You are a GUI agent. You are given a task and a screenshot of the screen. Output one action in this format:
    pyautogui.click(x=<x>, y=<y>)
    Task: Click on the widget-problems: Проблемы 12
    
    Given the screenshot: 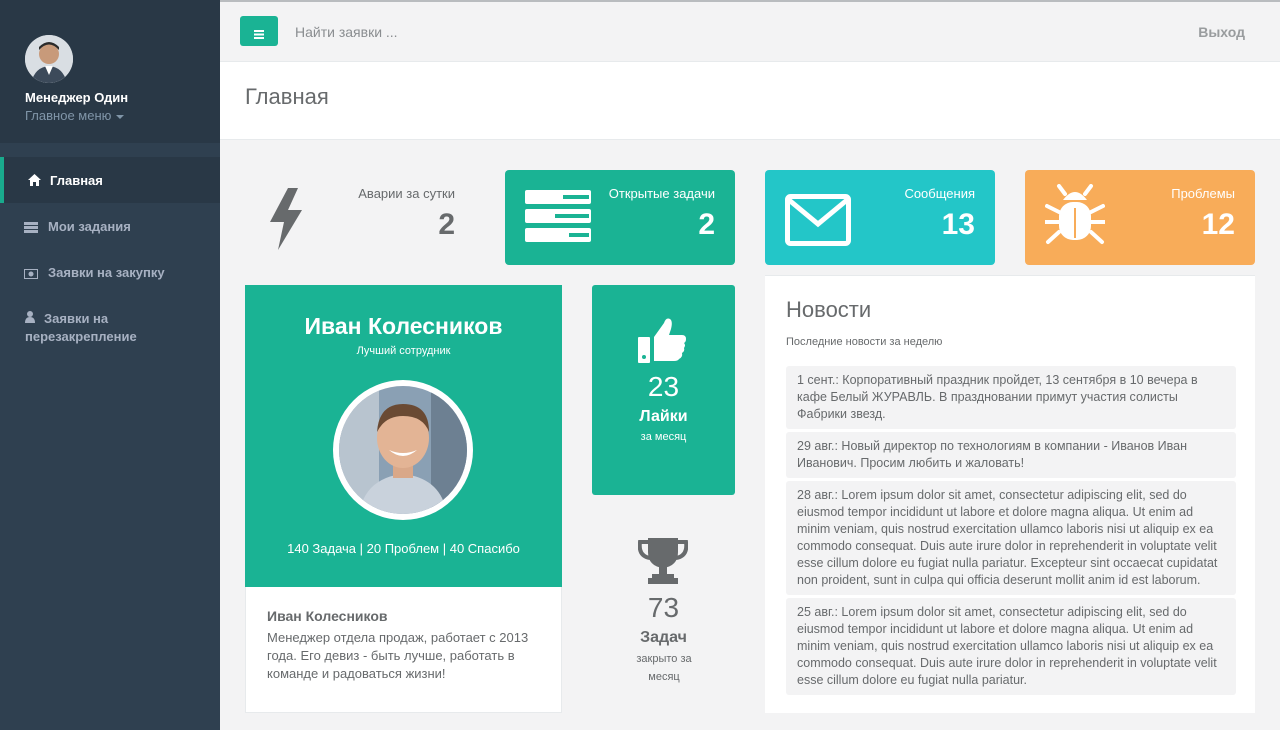 What is the action you would take?
    pyautogui.click(x=1140, y=217)
    